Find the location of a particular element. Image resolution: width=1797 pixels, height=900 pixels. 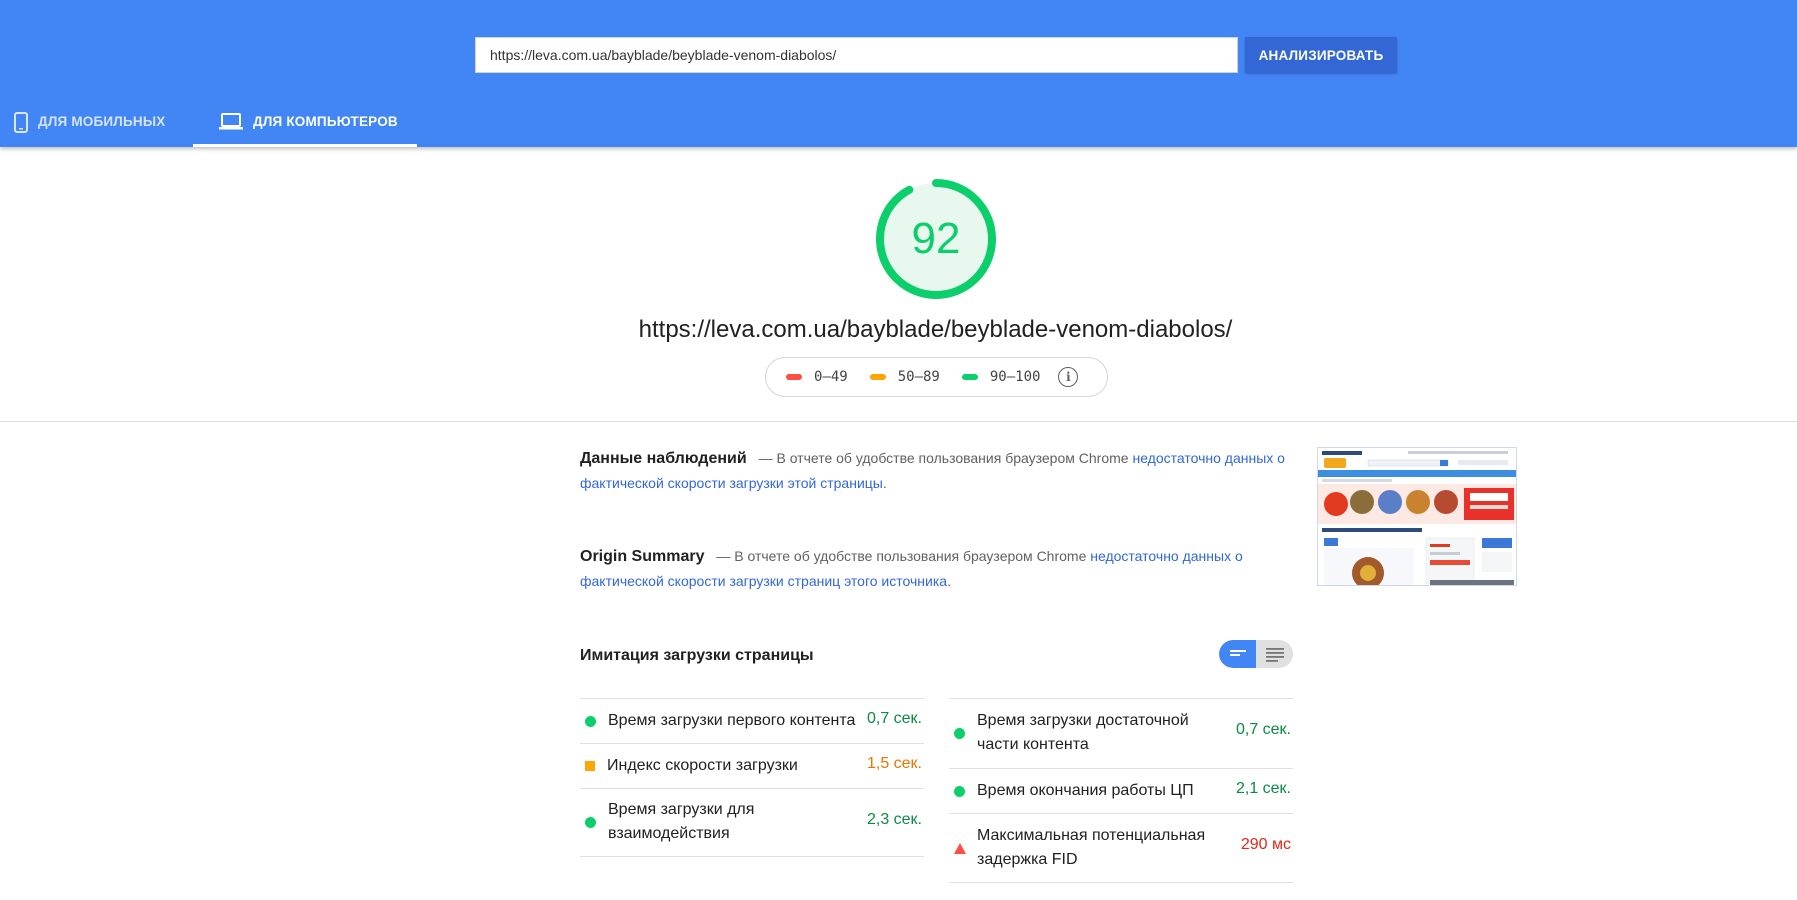

url-input is located at coordinates (856, 55).